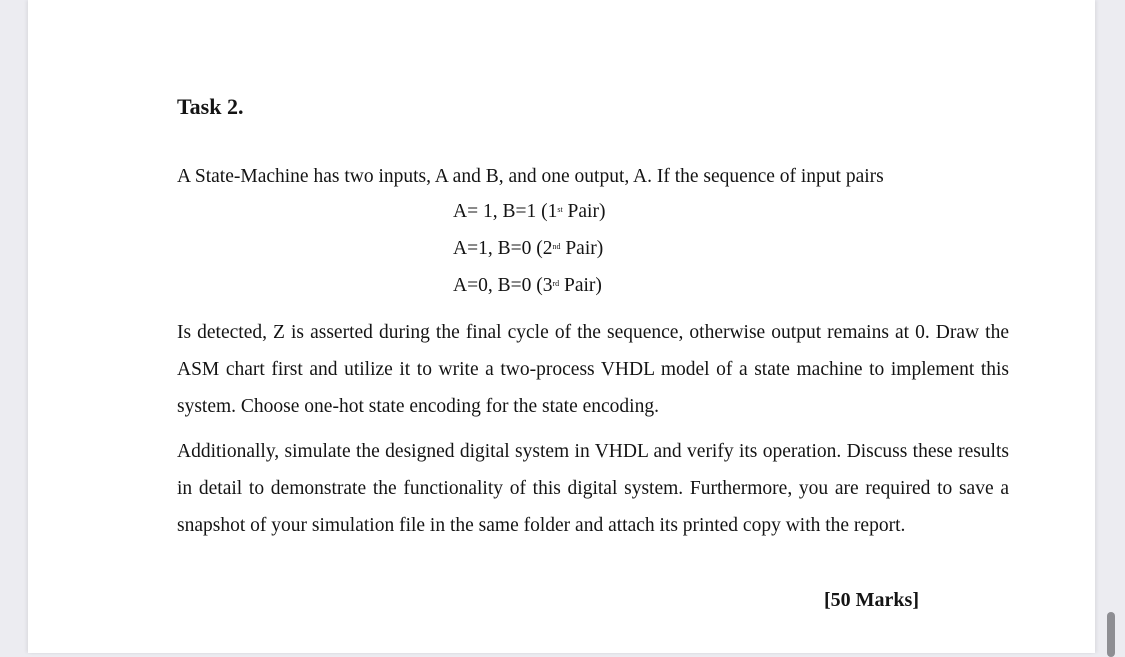  Describe the element at coordinates (1112, 326) in the screenshot. I see `scrollbar-track` at that location.